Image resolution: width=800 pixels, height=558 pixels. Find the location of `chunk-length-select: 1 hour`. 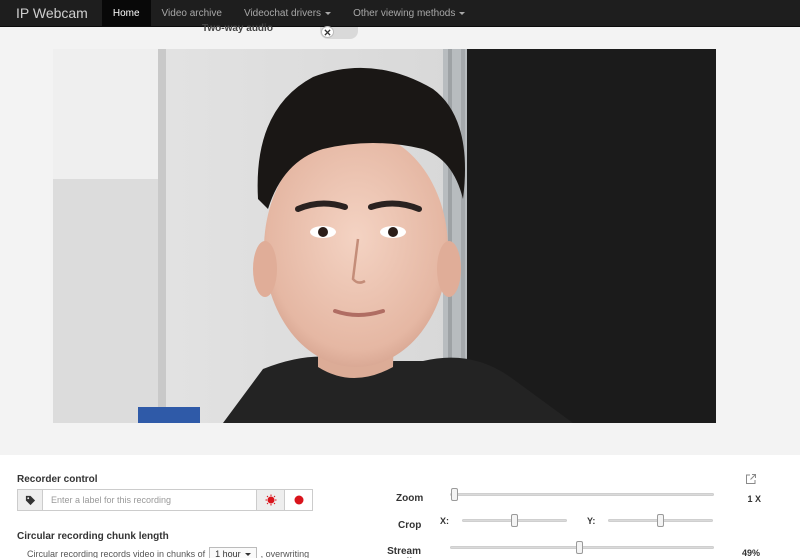

chunk-length-select: 1 hour is located at coordinates (233, 552).